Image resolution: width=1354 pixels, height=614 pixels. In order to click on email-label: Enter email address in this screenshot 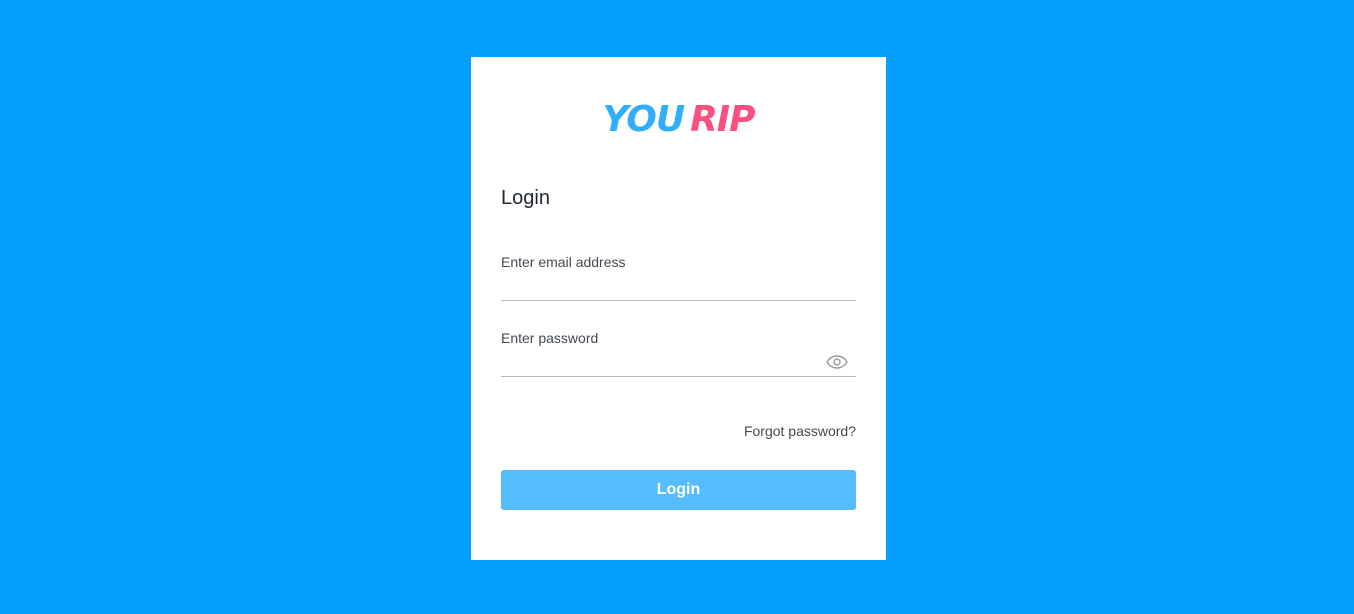, I will do `click(563, 262)`.